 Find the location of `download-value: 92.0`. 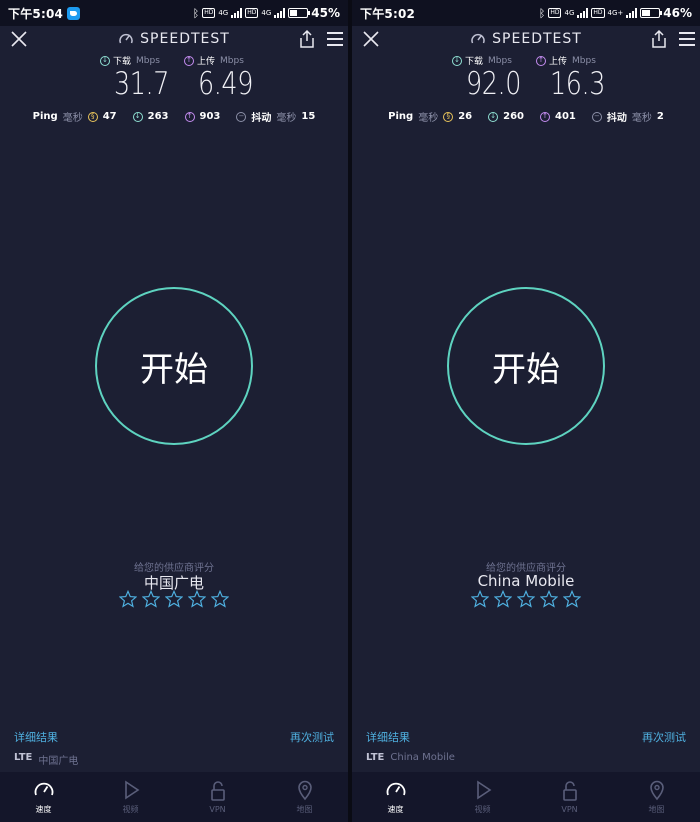

download-value: 92.0 is located at coordinates (493, 84).